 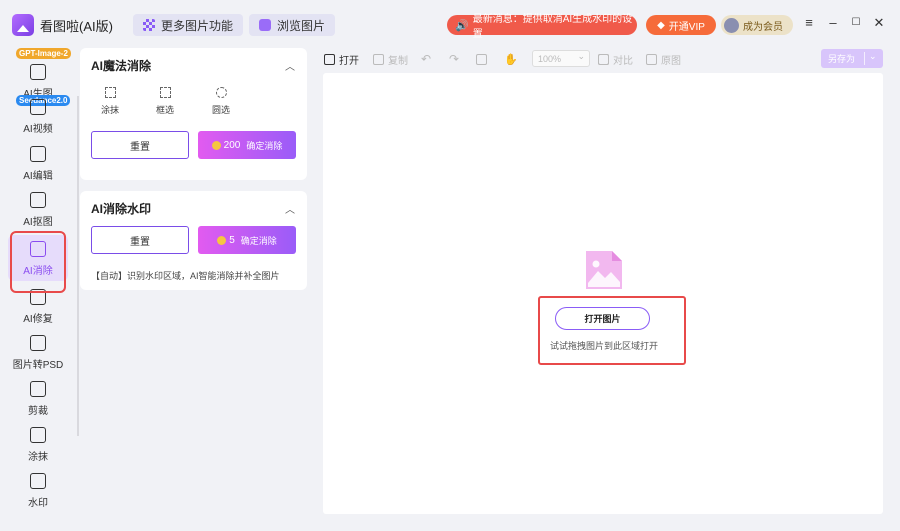 I want to click on tool-rect-select: 框选, so click(x=165, y=98).